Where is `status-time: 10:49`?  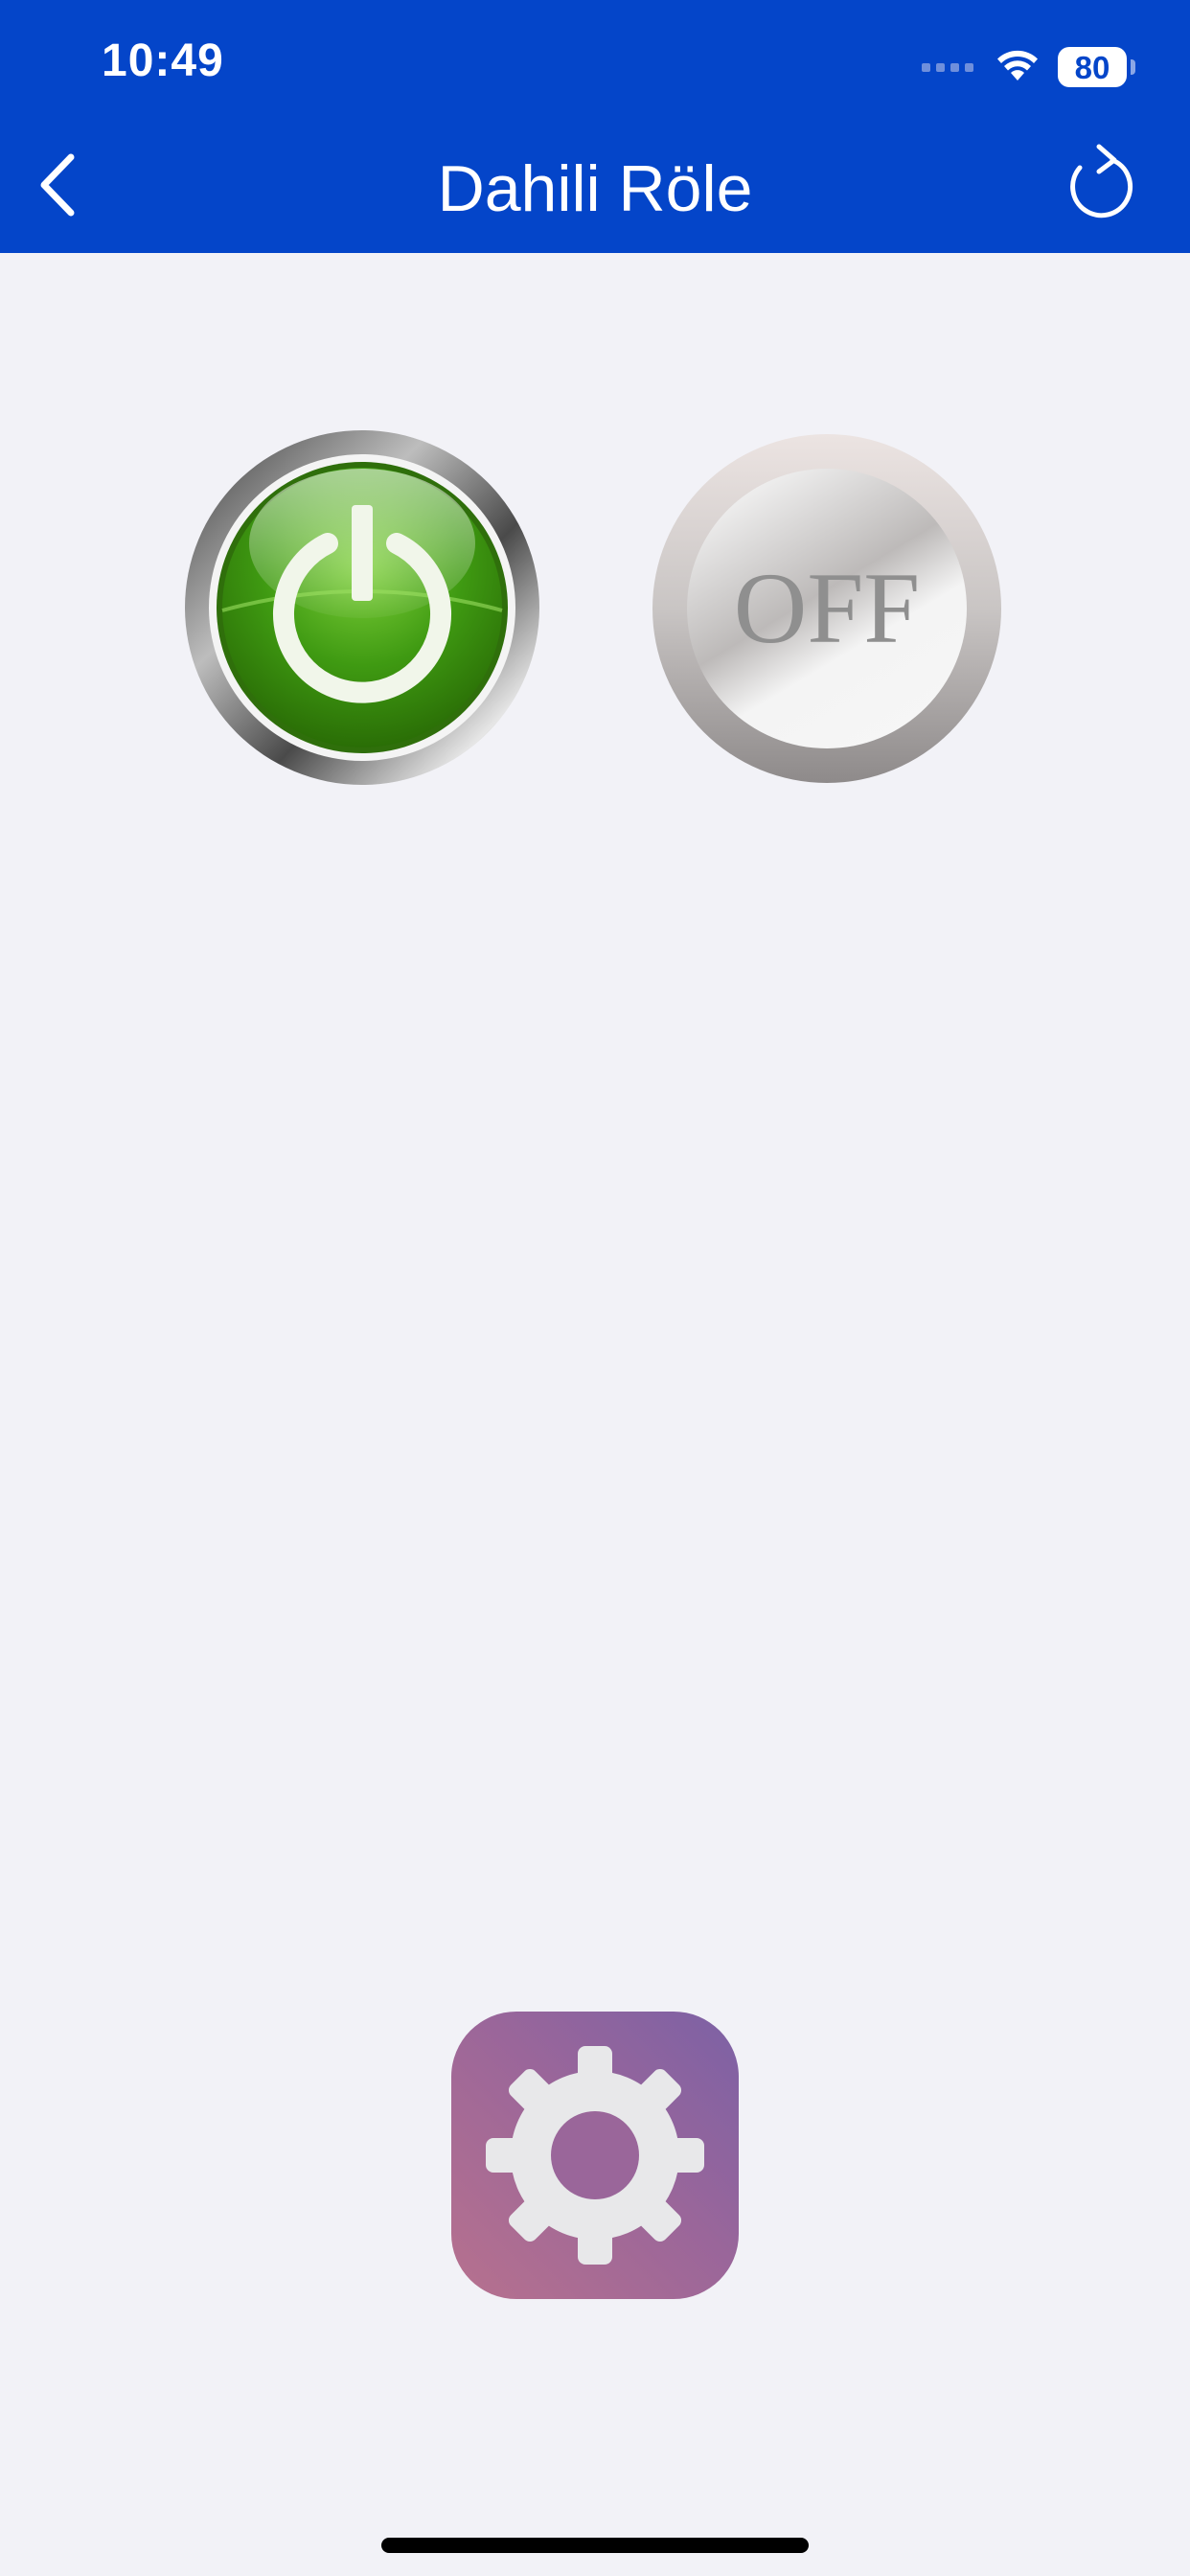 status-time: 10:49 is located at coordinates (163, 60).